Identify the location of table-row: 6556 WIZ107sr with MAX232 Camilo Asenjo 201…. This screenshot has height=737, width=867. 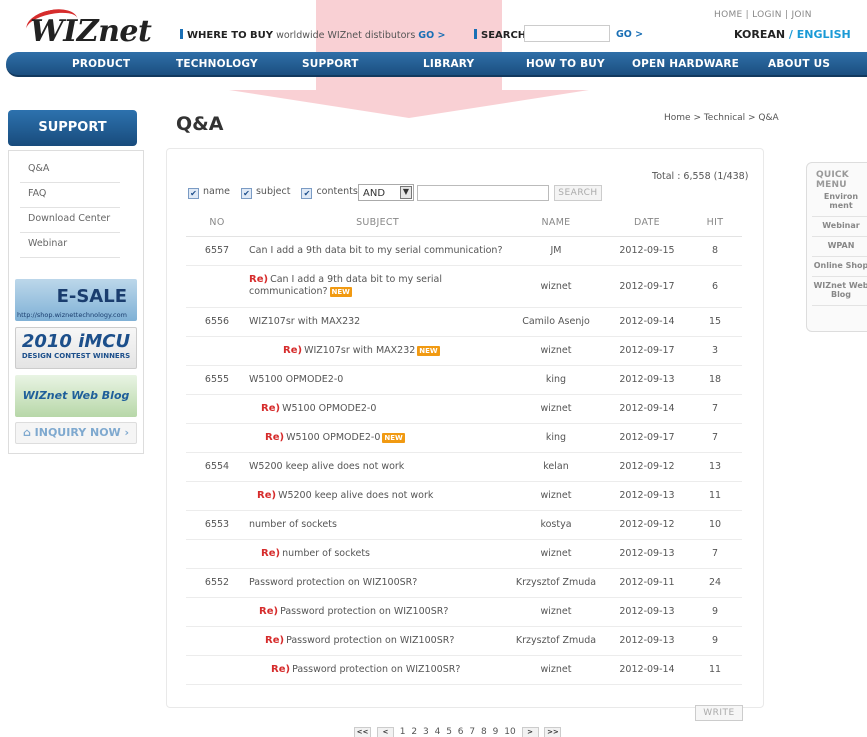
(464, 322).